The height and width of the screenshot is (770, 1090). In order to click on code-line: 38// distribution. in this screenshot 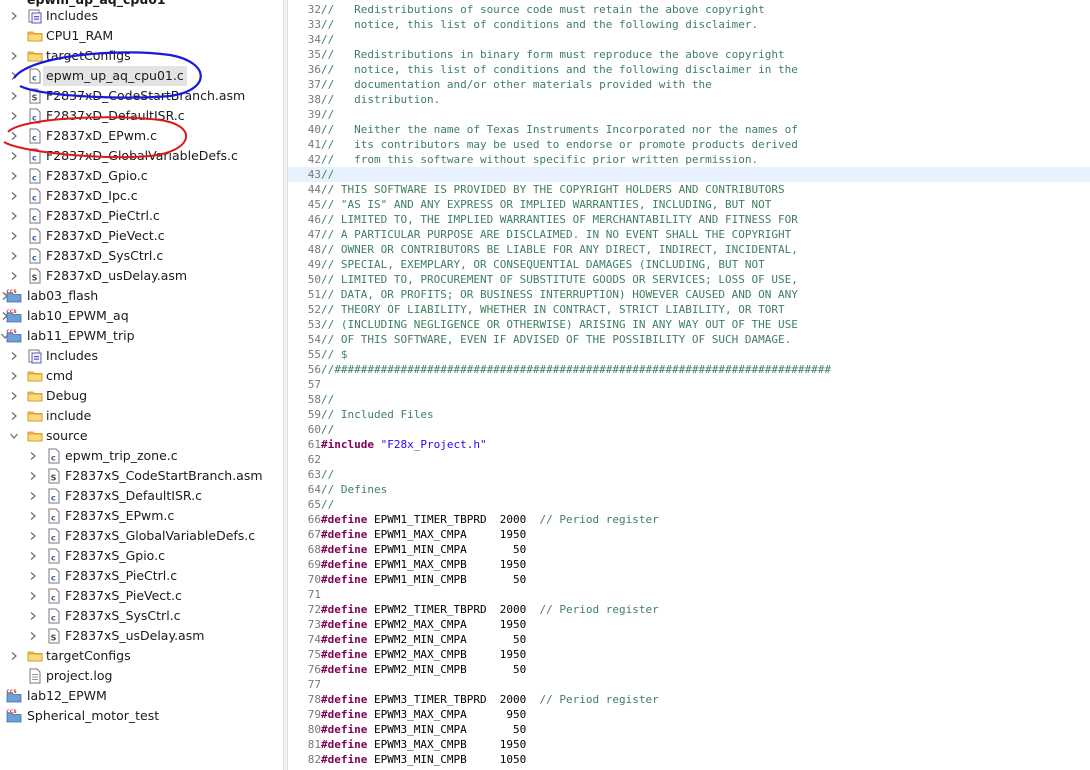, I will do `click(689, 99)`.